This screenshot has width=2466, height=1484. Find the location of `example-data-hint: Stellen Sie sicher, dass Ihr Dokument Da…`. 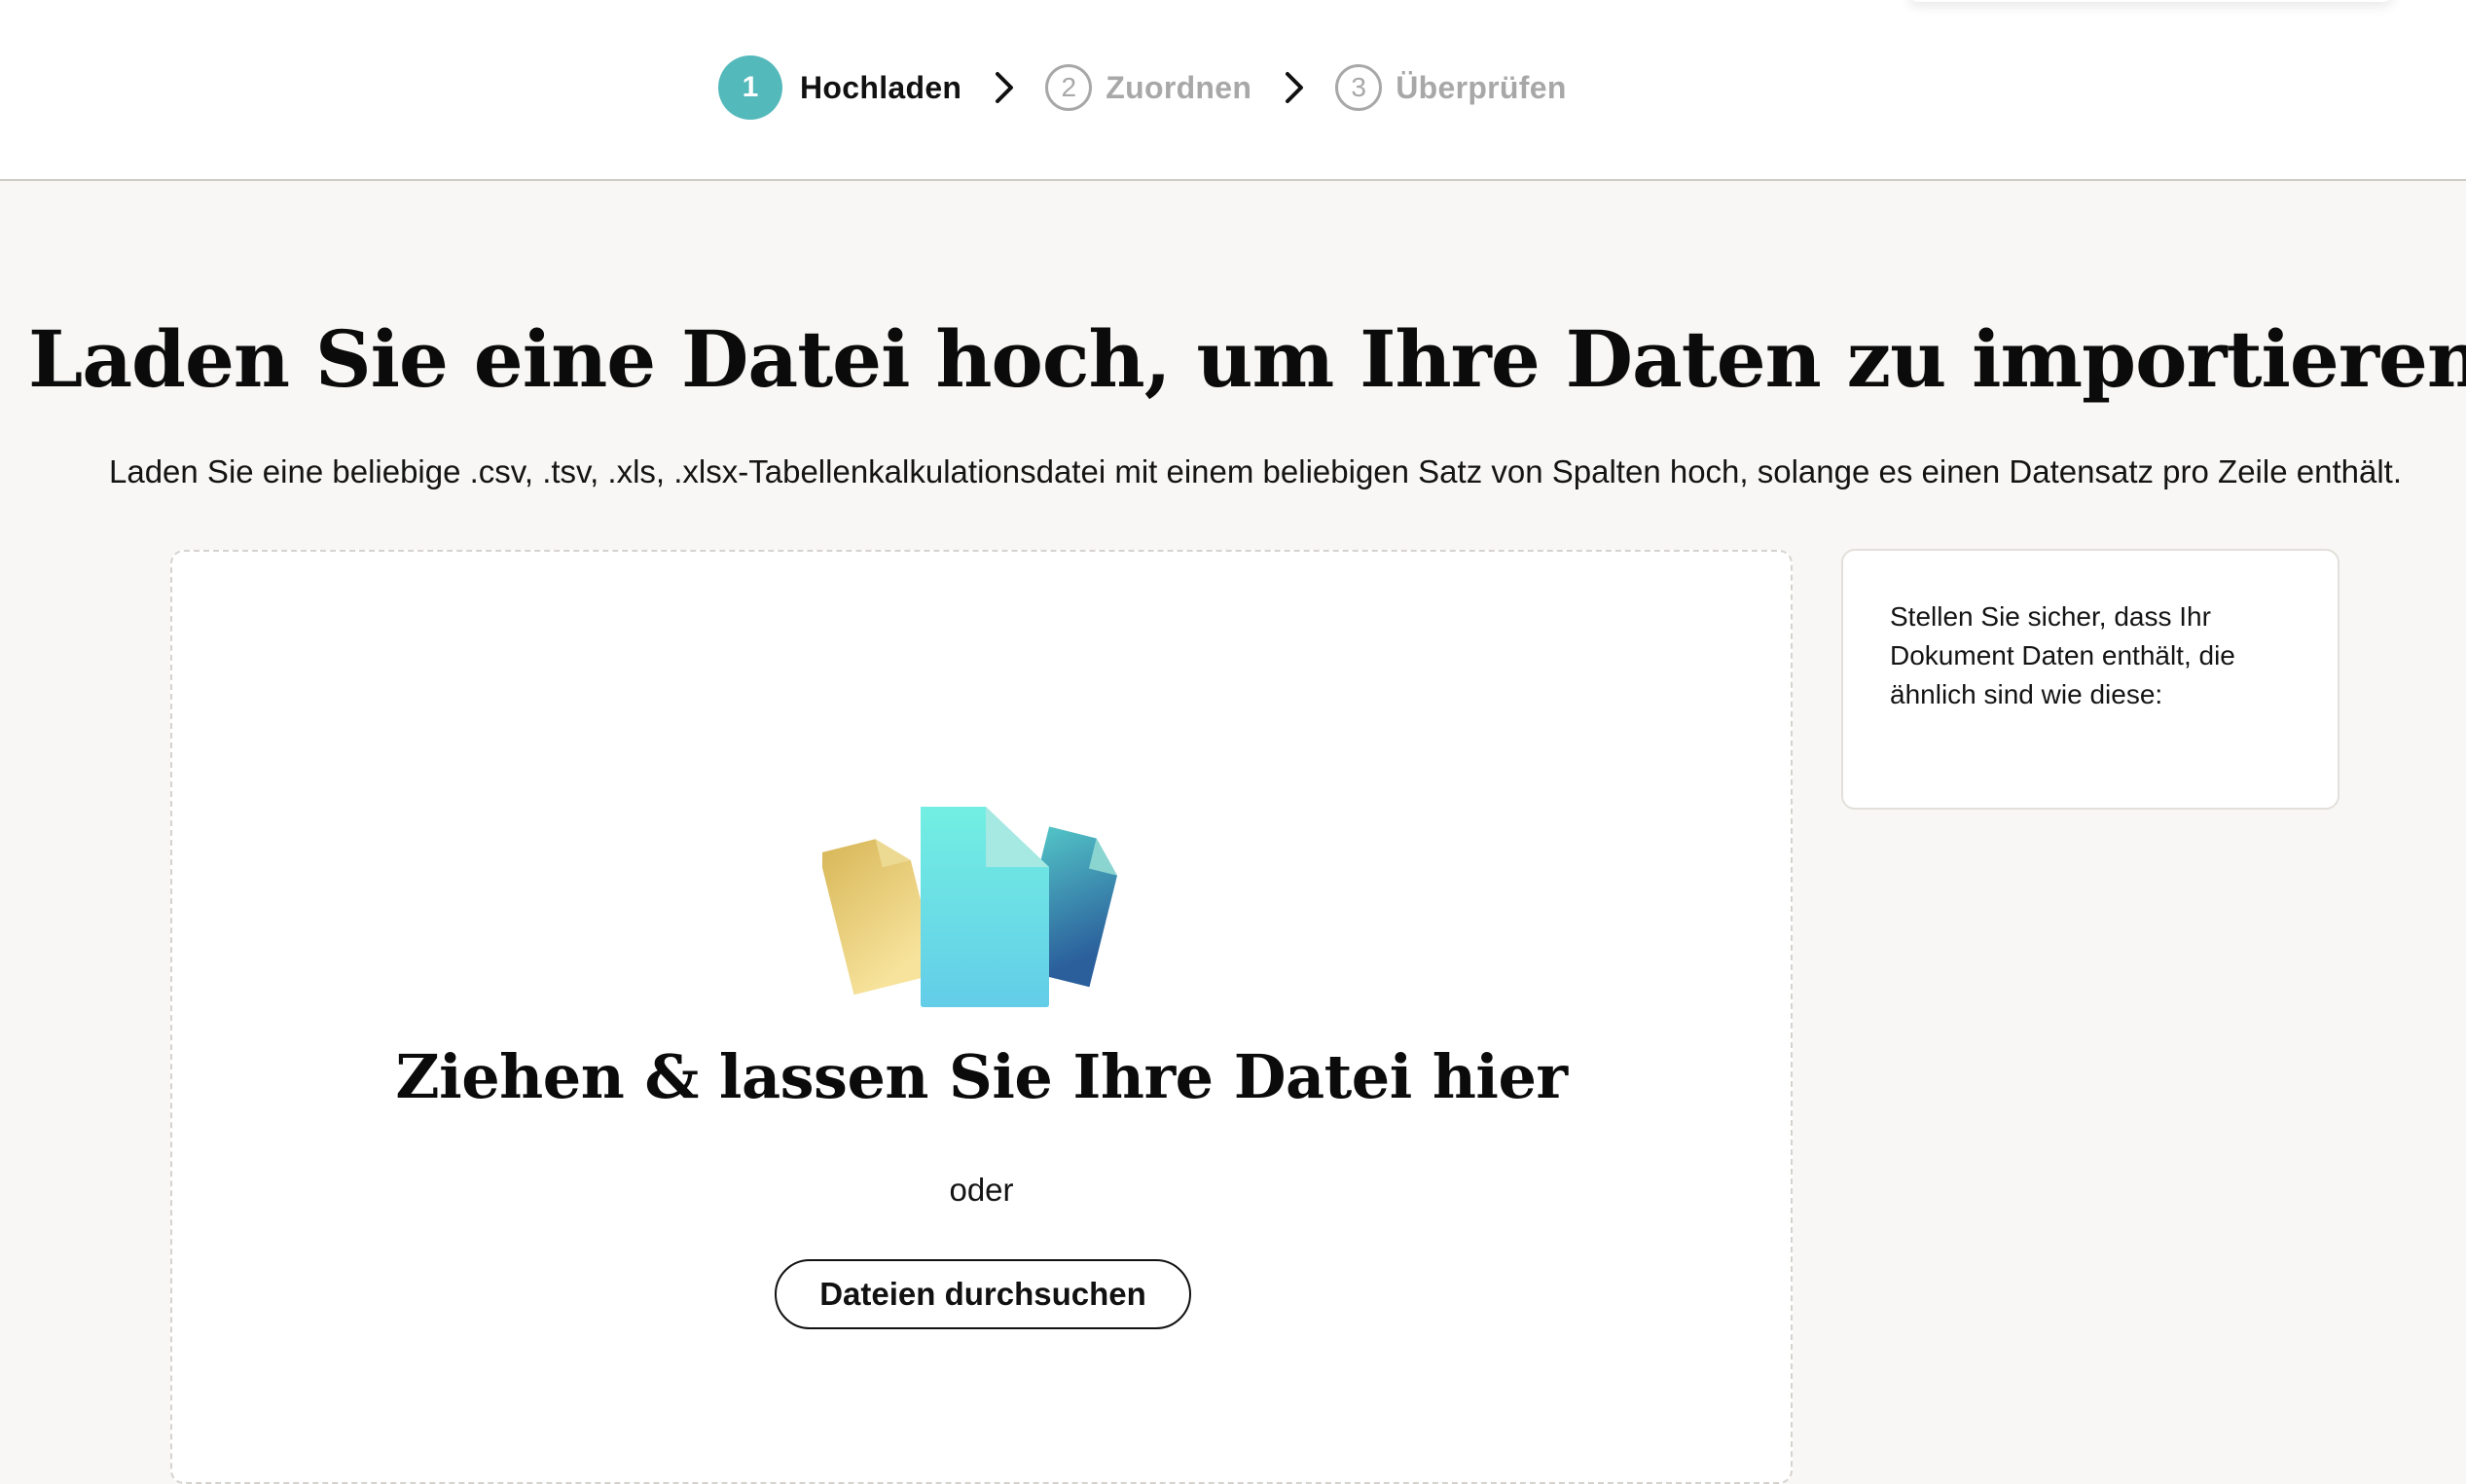

example-data-hint: Stellen Sie sicher, dass Ihr Dokument Da… is located at coordinates (2062, 655).